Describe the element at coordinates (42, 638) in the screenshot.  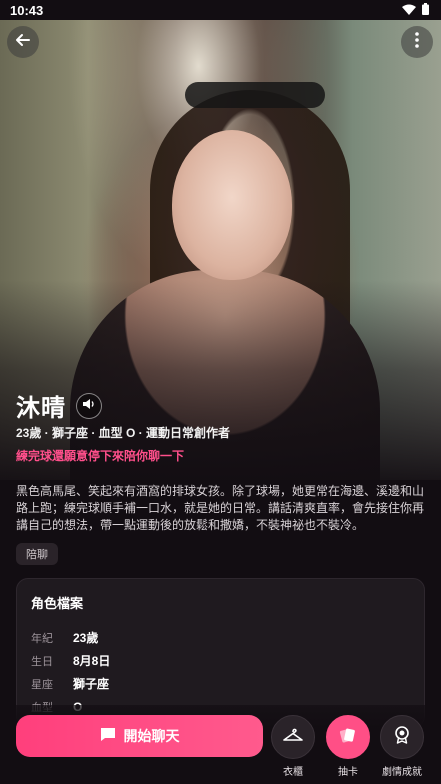
I see `profile-key: 年紀` at that location.